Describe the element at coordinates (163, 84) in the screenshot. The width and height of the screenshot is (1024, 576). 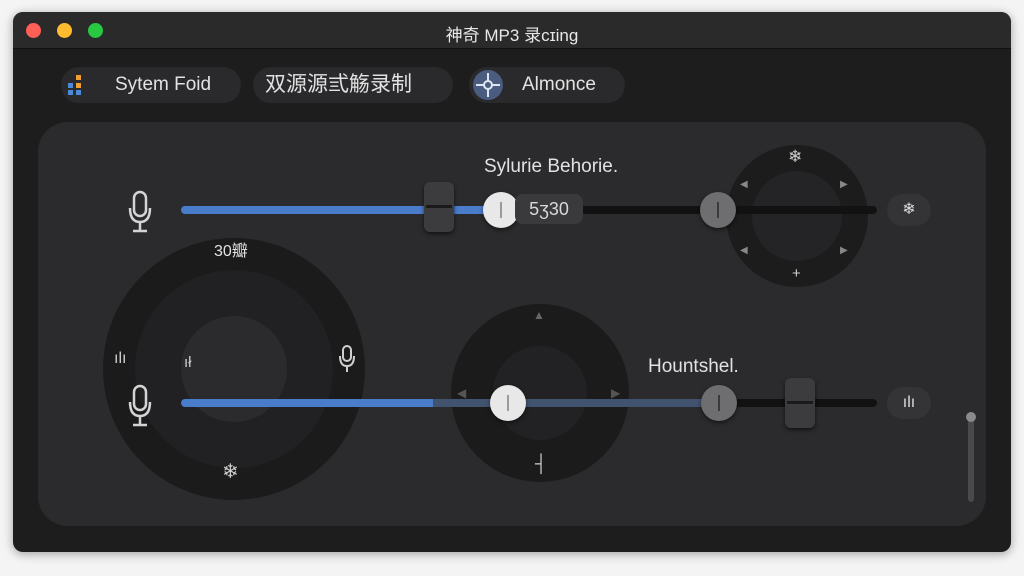
I see `system-source-label: Sytem Foid` at that location.